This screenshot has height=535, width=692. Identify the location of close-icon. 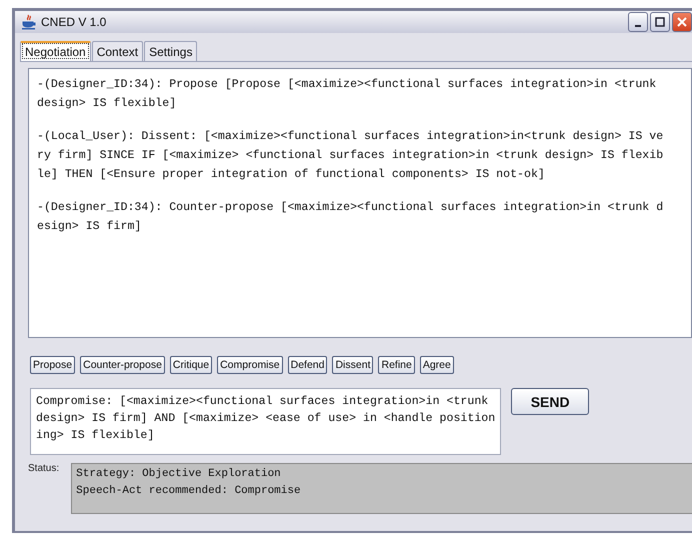
(682, 22).